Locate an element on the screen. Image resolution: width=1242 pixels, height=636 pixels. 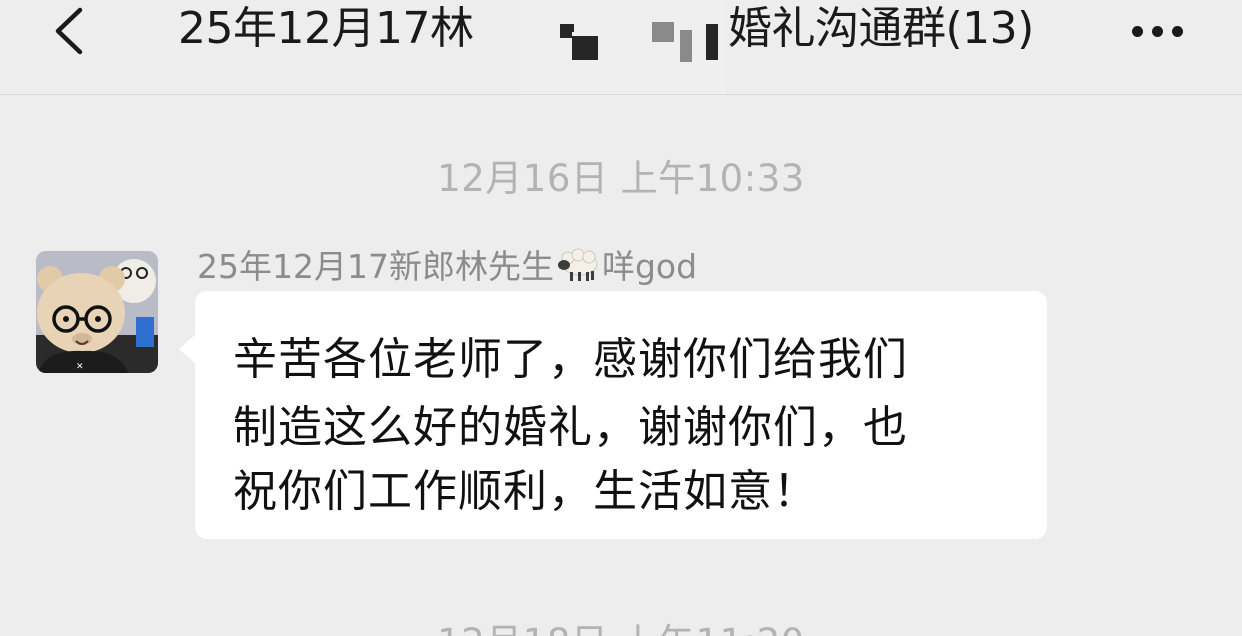
group-title-suffix: 婚礼沟通群(13) is located at coordinates (881, 28).